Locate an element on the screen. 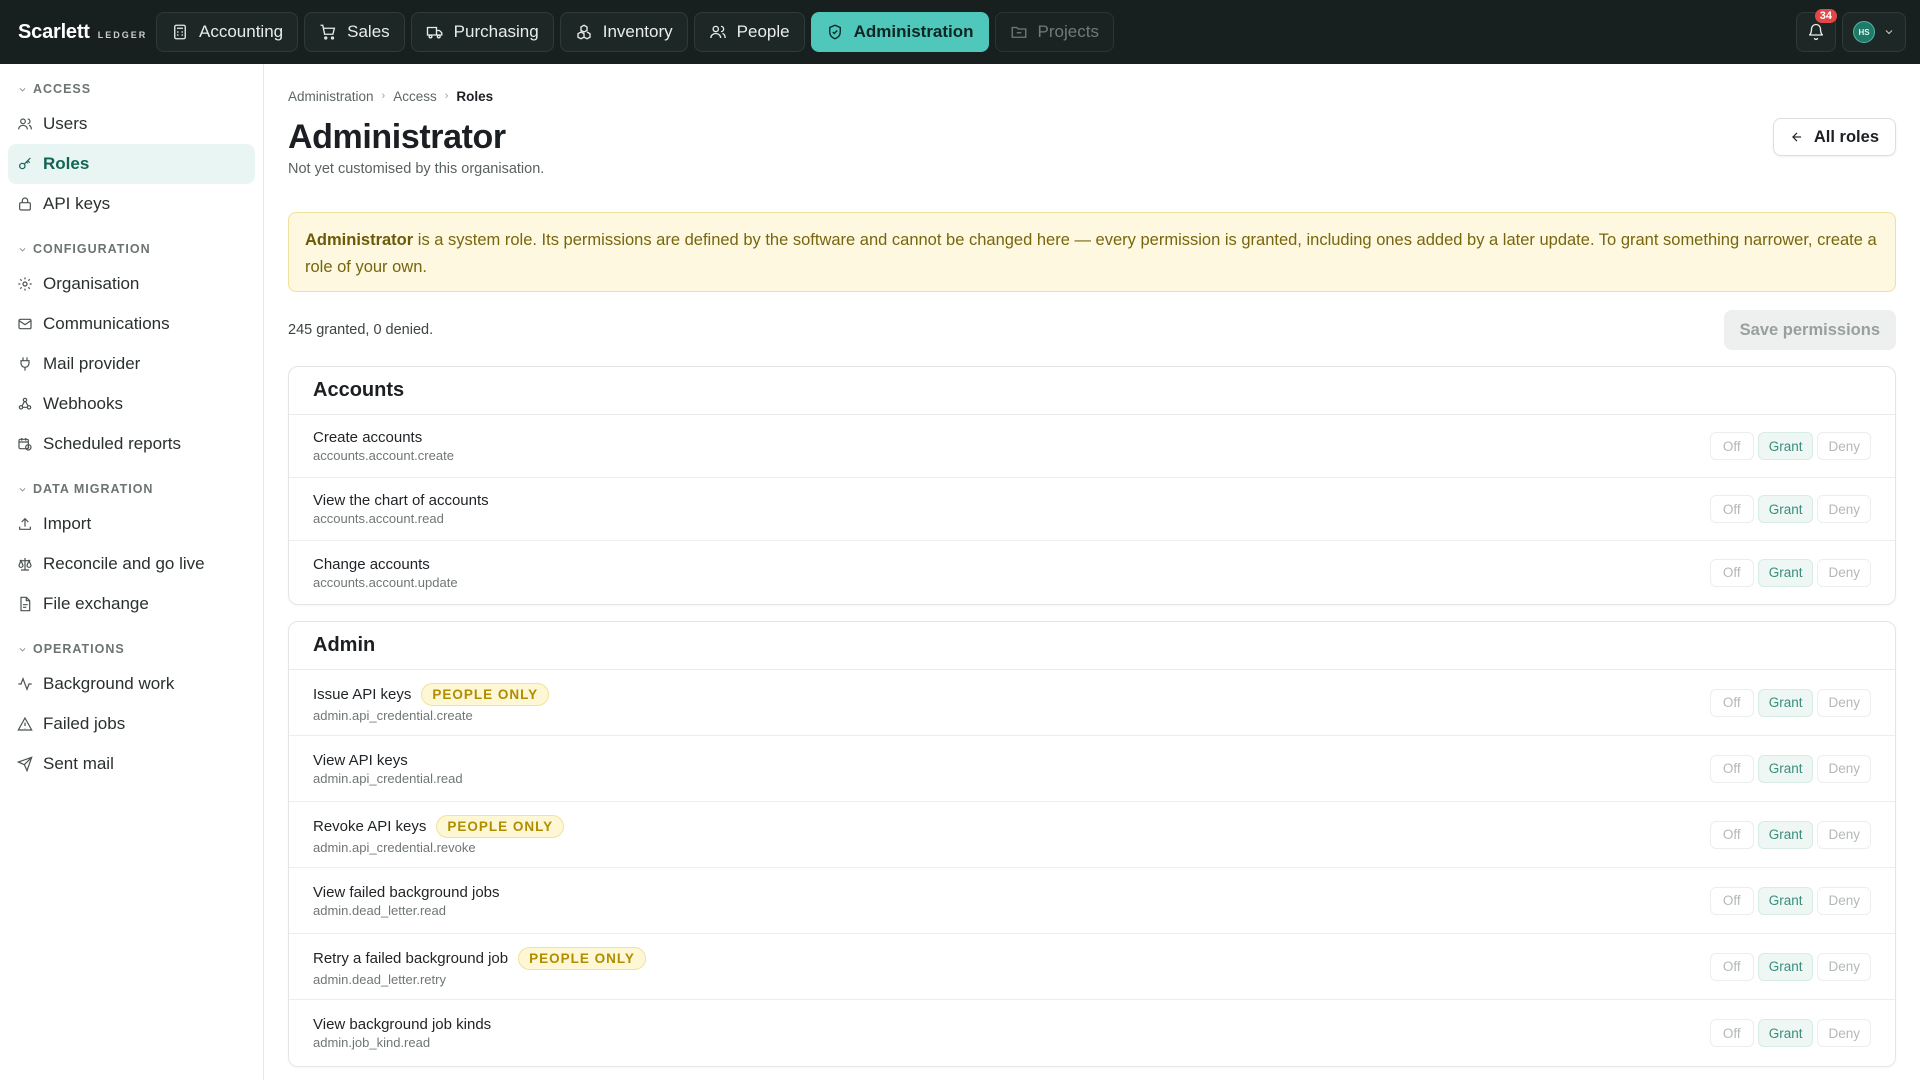  sidebar-heading-label: ACCESS is located at coordinates (62, 89).